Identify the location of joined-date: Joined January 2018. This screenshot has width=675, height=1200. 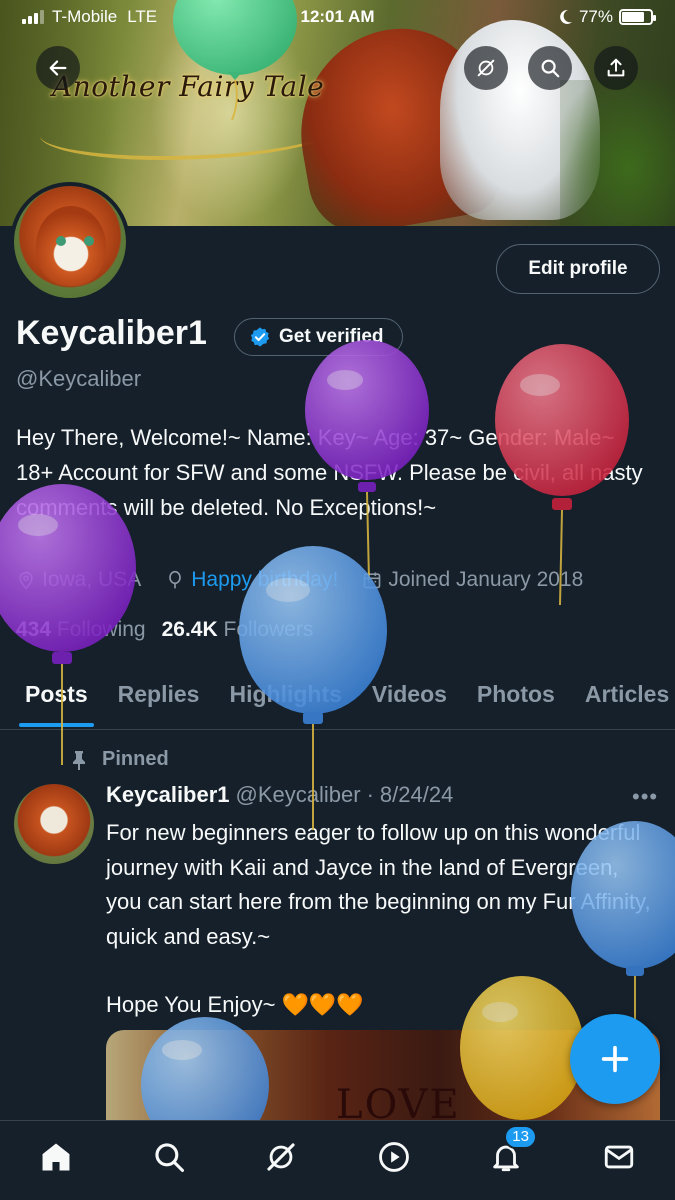
(472, 580).